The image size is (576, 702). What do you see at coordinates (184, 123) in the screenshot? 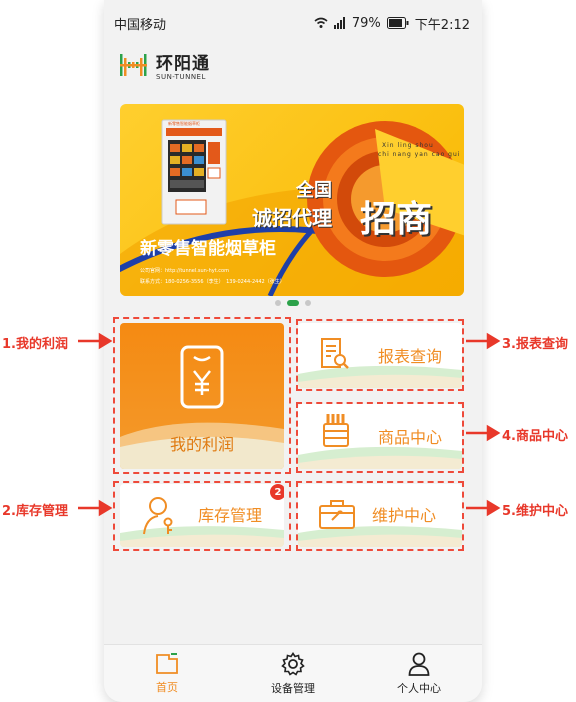
I see `banner-cabinet-label: 新零售智能烟草柜` at bounding box center [184, 123].